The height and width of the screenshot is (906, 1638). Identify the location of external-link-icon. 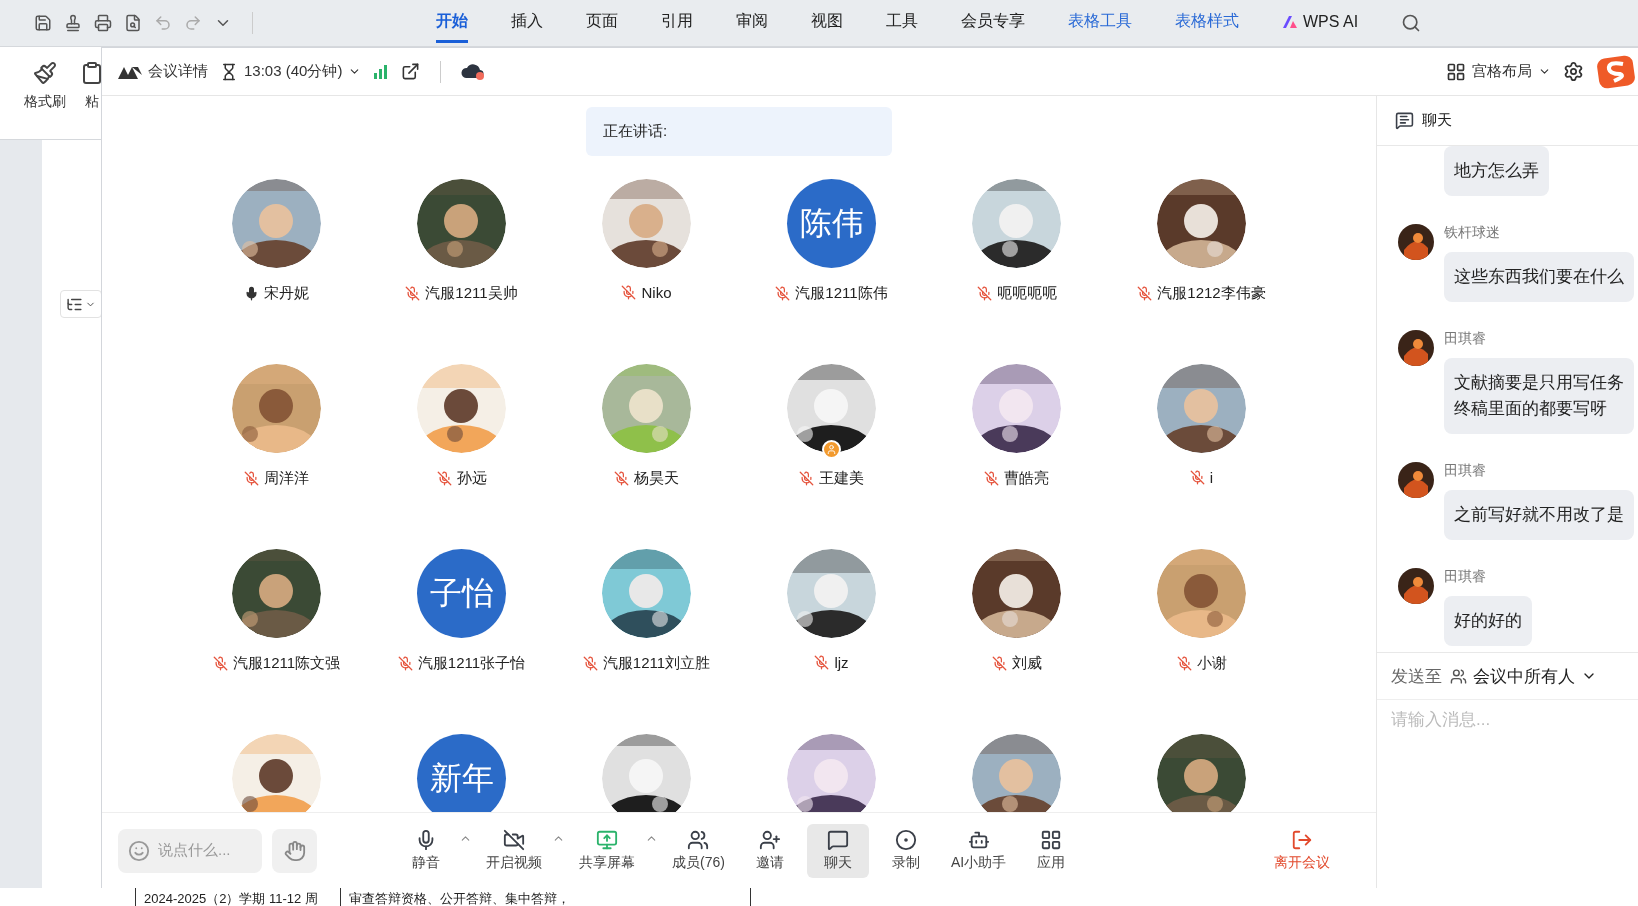
(411, 71).